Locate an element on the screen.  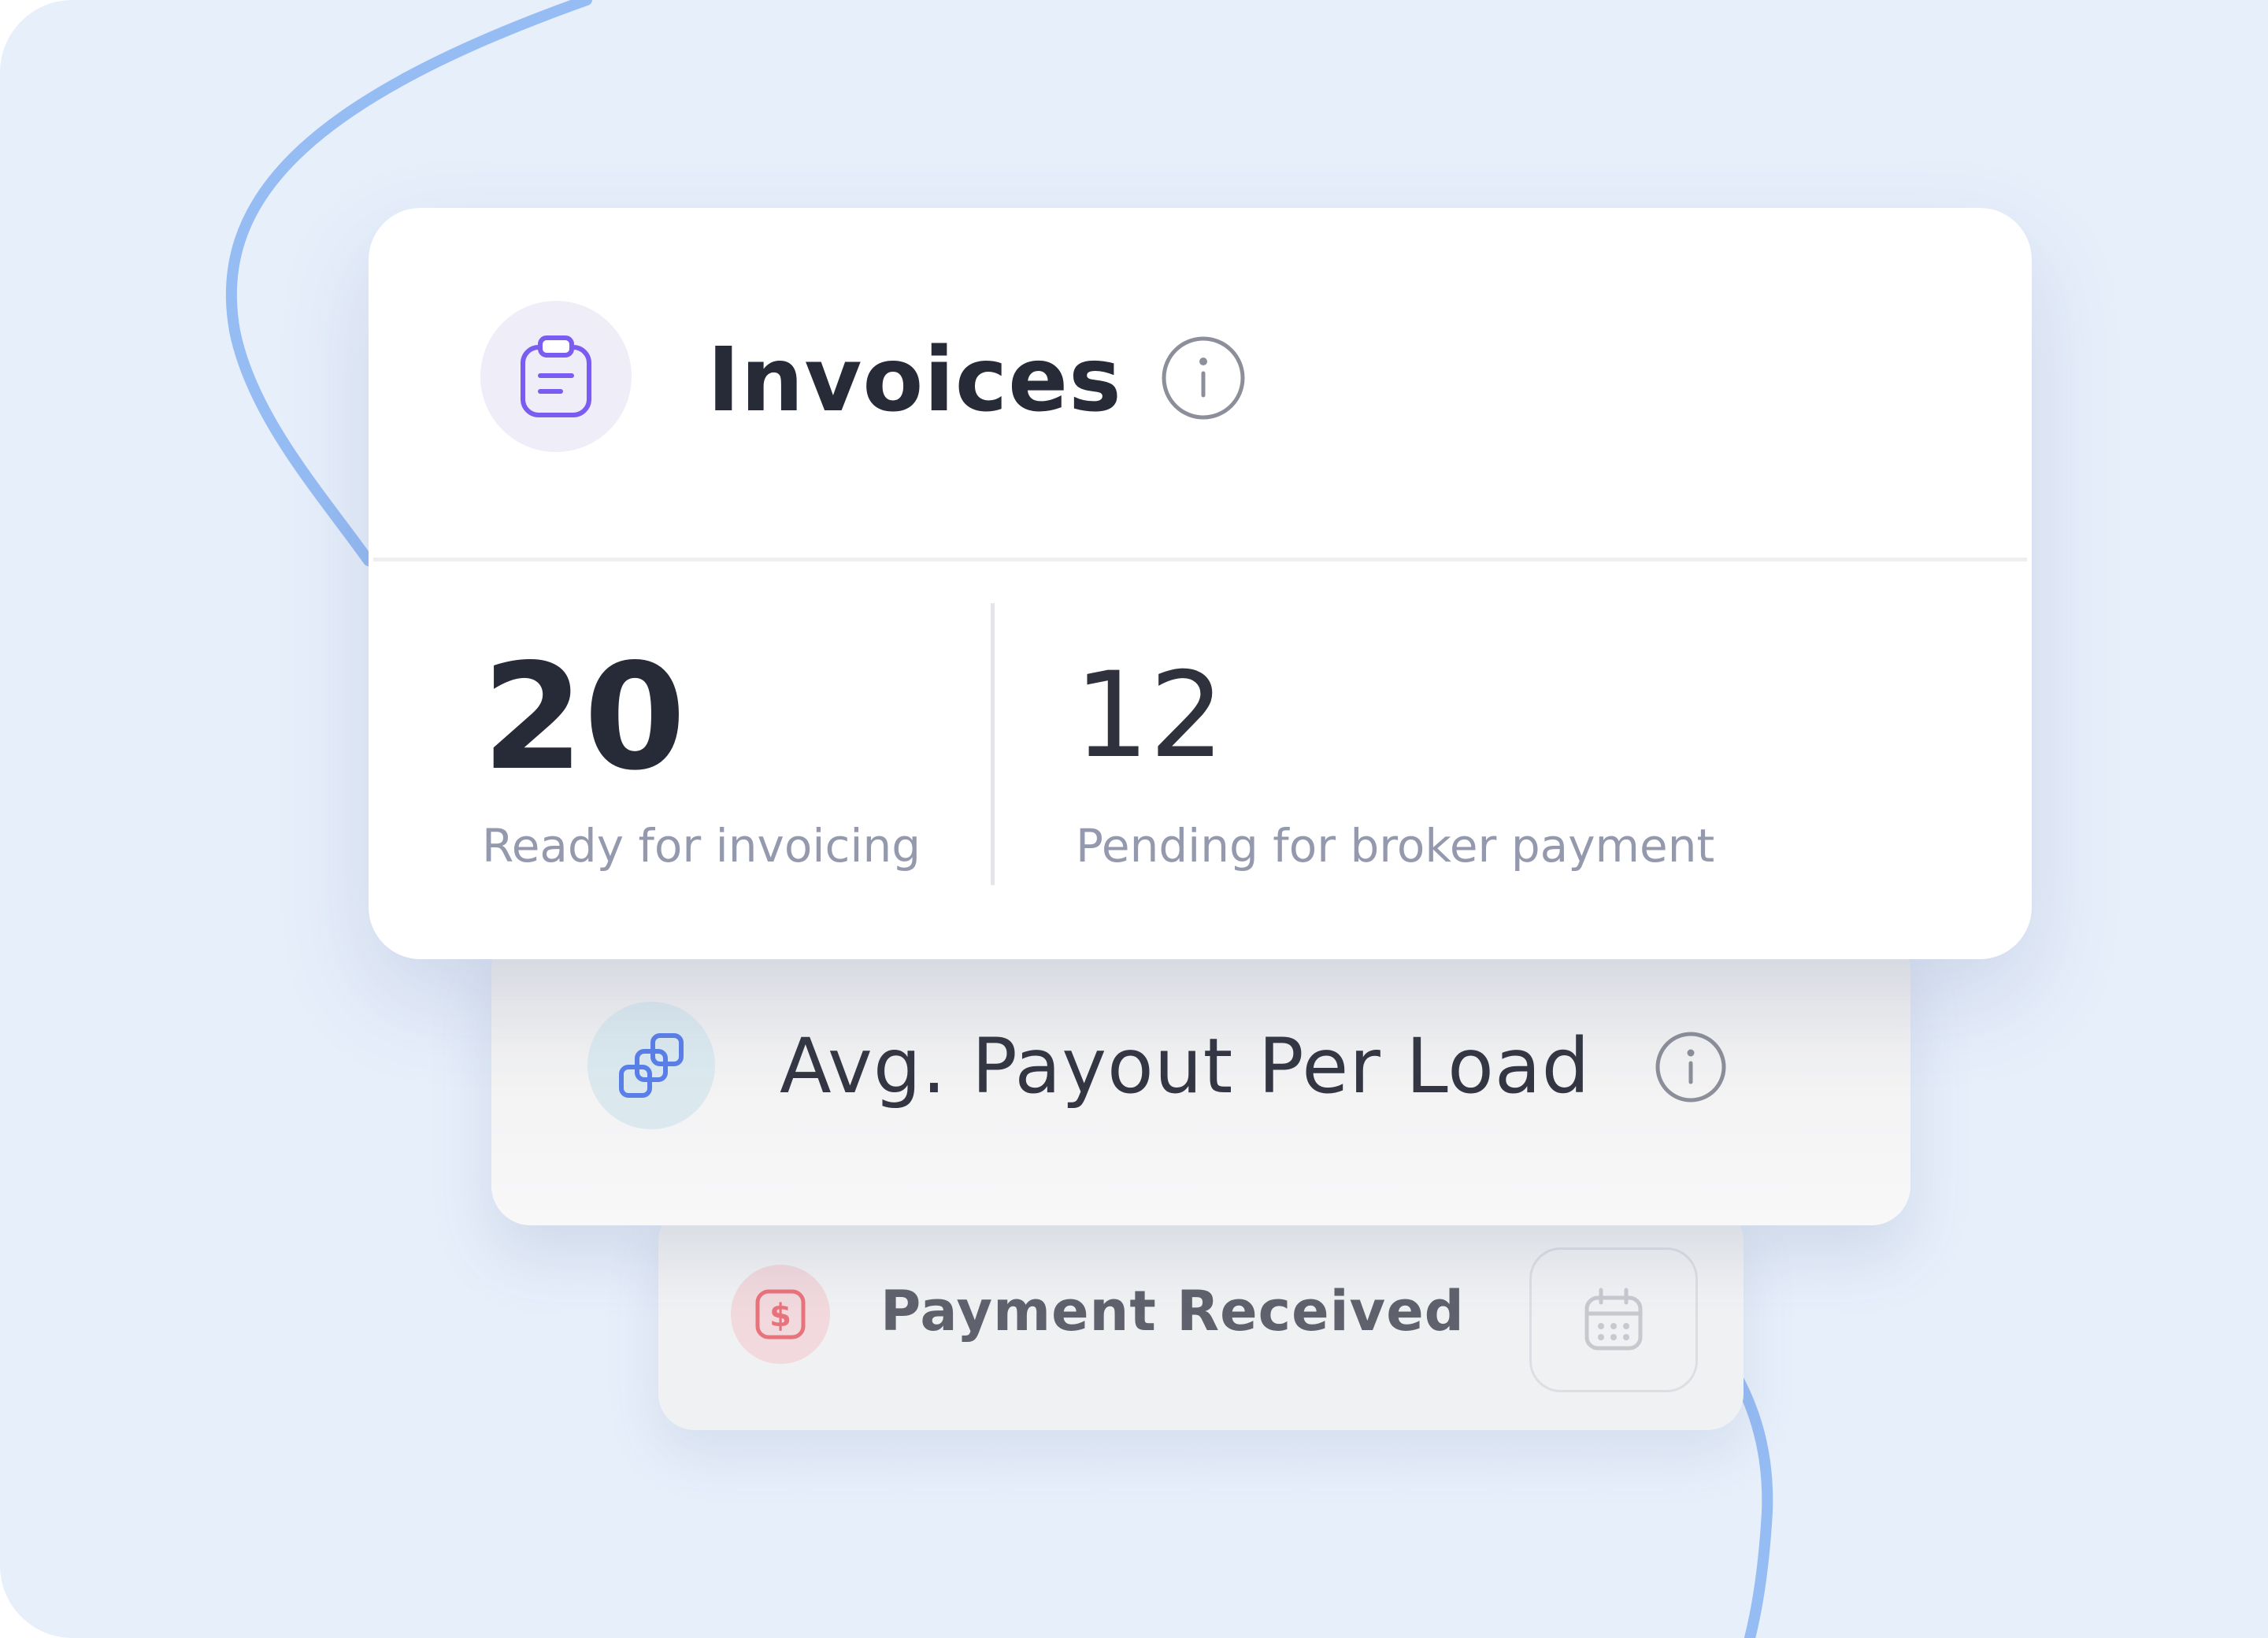
ready-label: Ready for invoicing is located at coordinates (701, 846).